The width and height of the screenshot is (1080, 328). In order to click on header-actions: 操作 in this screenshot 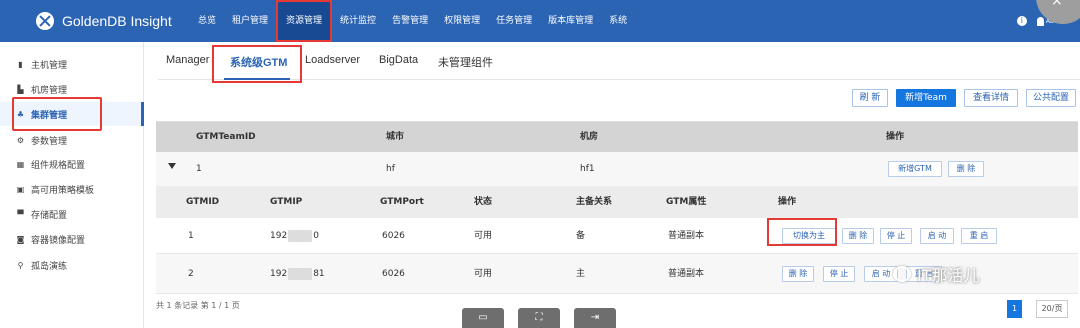, I will do `click(895, 137)`.